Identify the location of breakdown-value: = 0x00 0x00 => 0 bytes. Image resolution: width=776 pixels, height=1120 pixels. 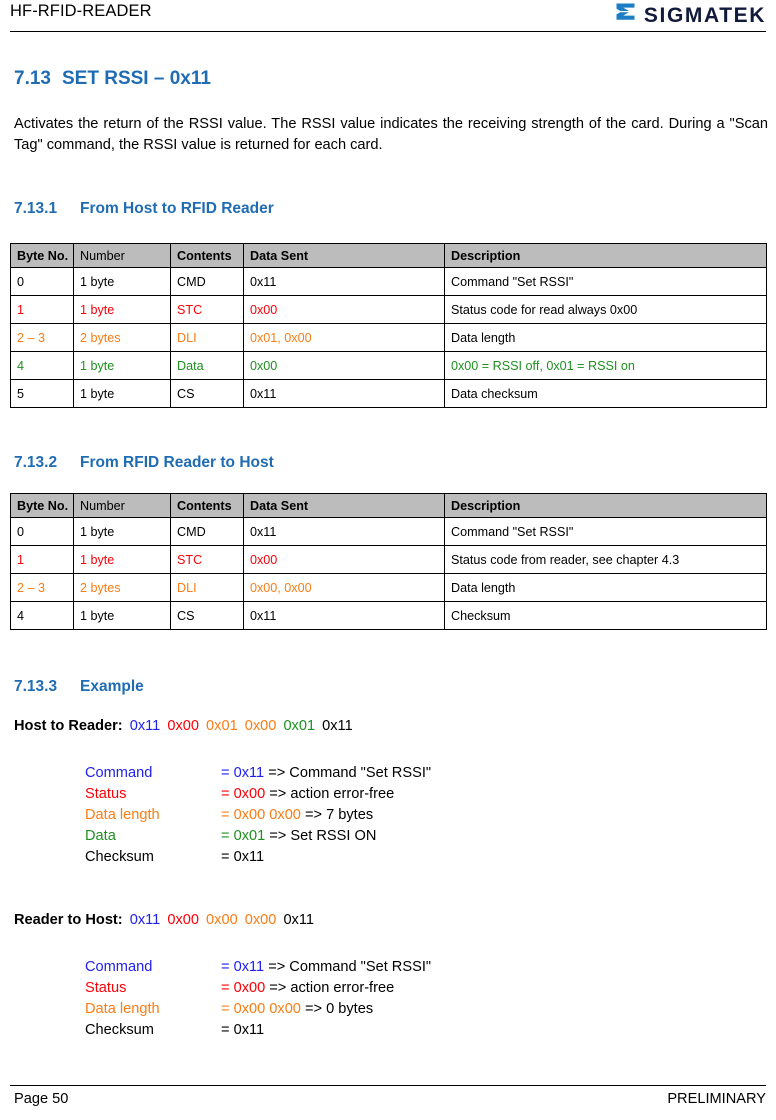
(326, 1009).